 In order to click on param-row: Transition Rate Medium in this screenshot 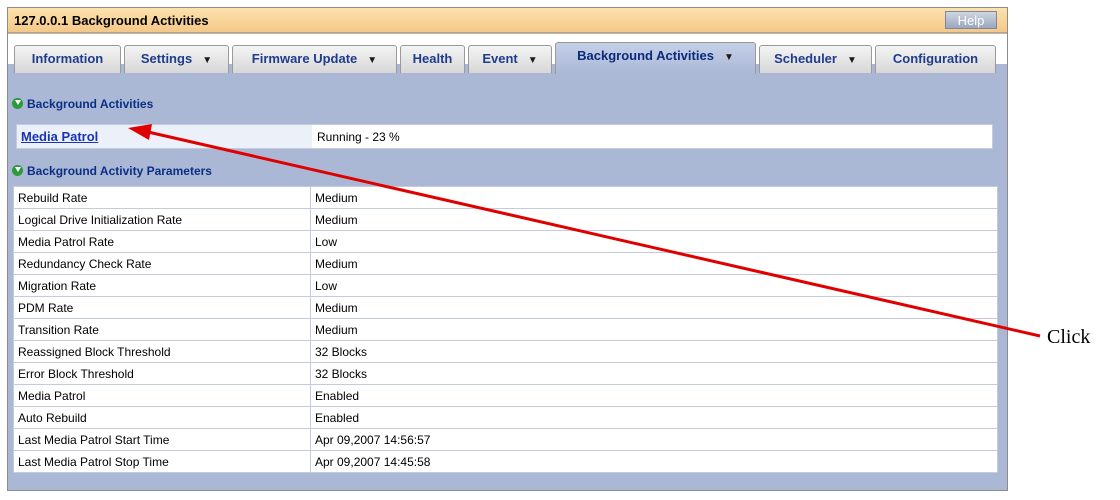, I will do `click(505, 329)`.